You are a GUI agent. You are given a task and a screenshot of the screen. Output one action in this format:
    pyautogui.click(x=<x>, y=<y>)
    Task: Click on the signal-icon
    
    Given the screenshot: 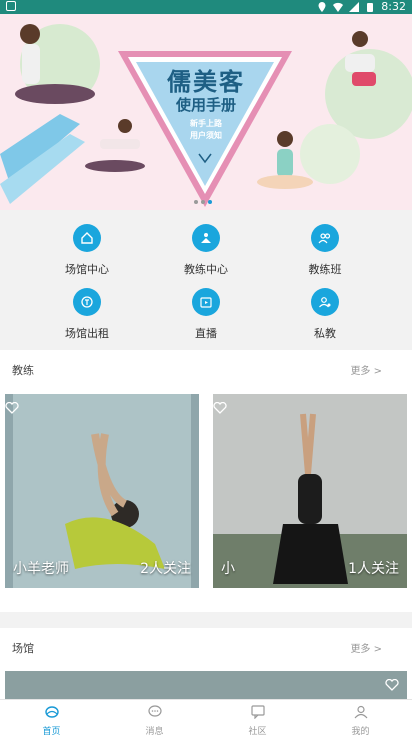 What is the action you would take?
    pyautogui.click(x=354, y=7)
    